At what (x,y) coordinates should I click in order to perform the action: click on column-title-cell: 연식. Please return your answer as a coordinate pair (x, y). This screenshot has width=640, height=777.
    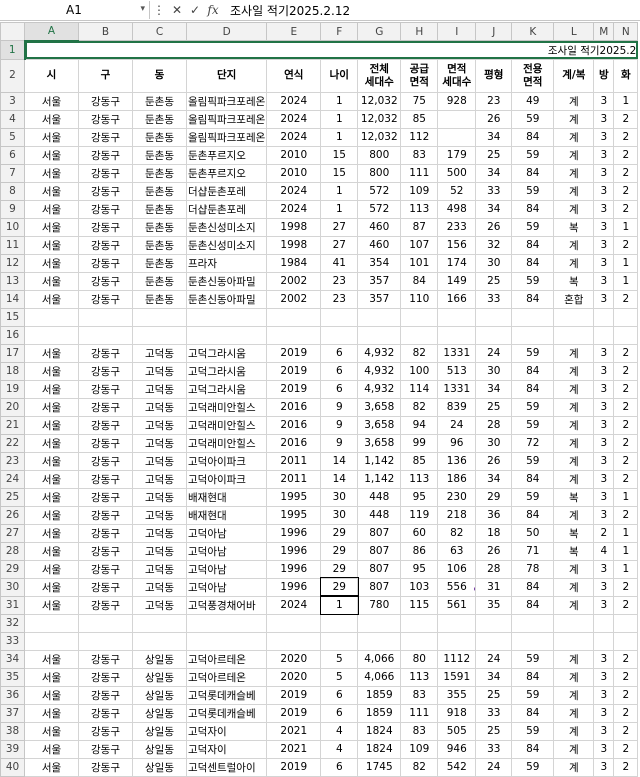
    Looking at the image, I should click on (294, 75).